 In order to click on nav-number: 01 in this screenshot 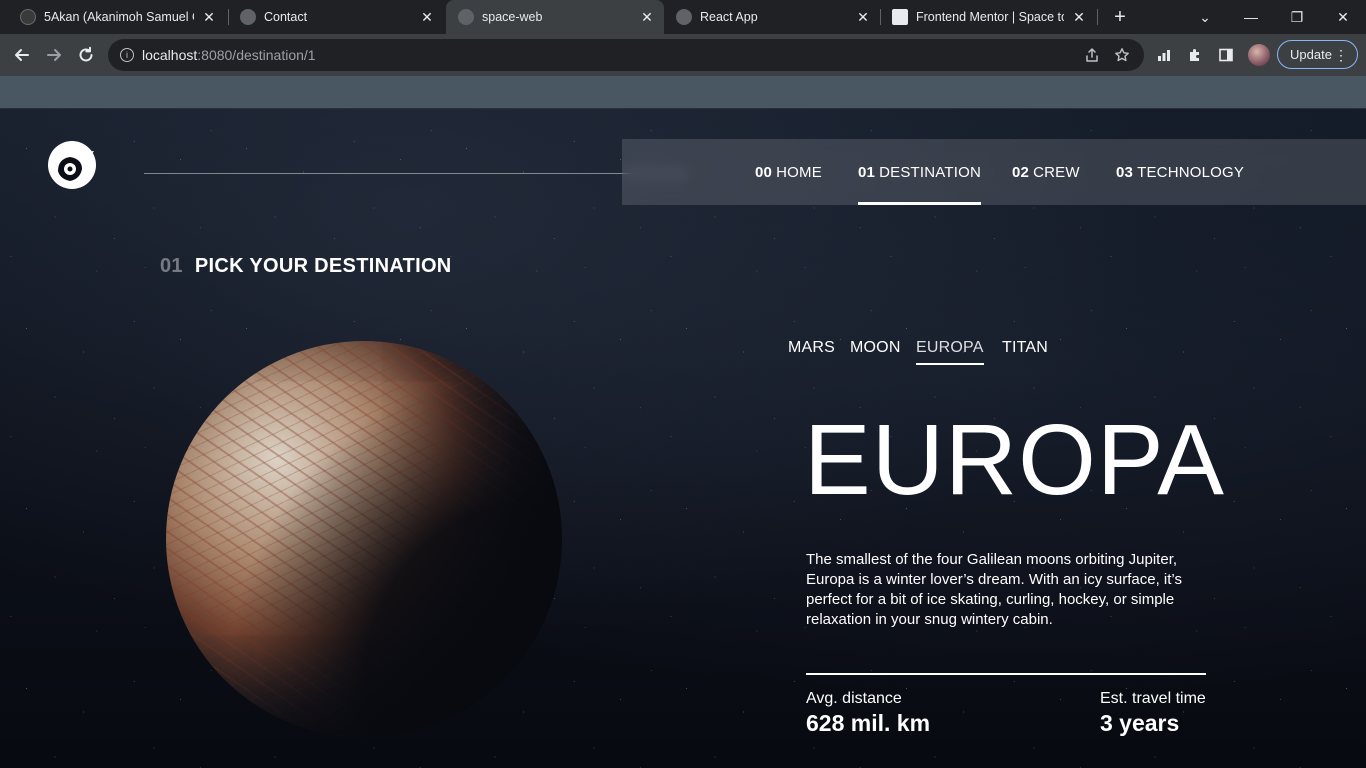, I will do `click(867, 172)`.